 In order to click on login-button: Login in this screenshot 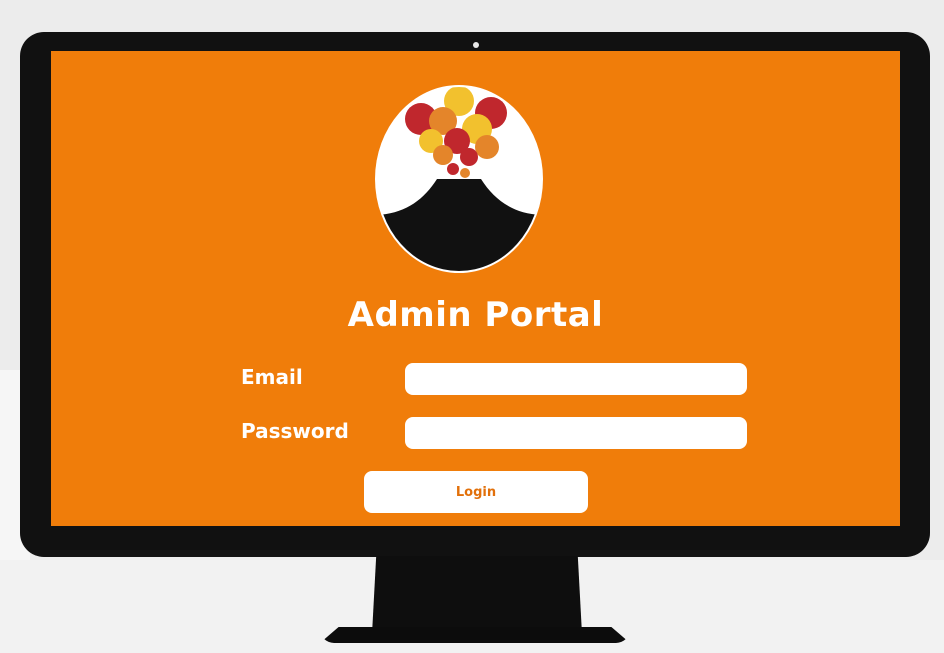, I will do `click(476, 492)`.